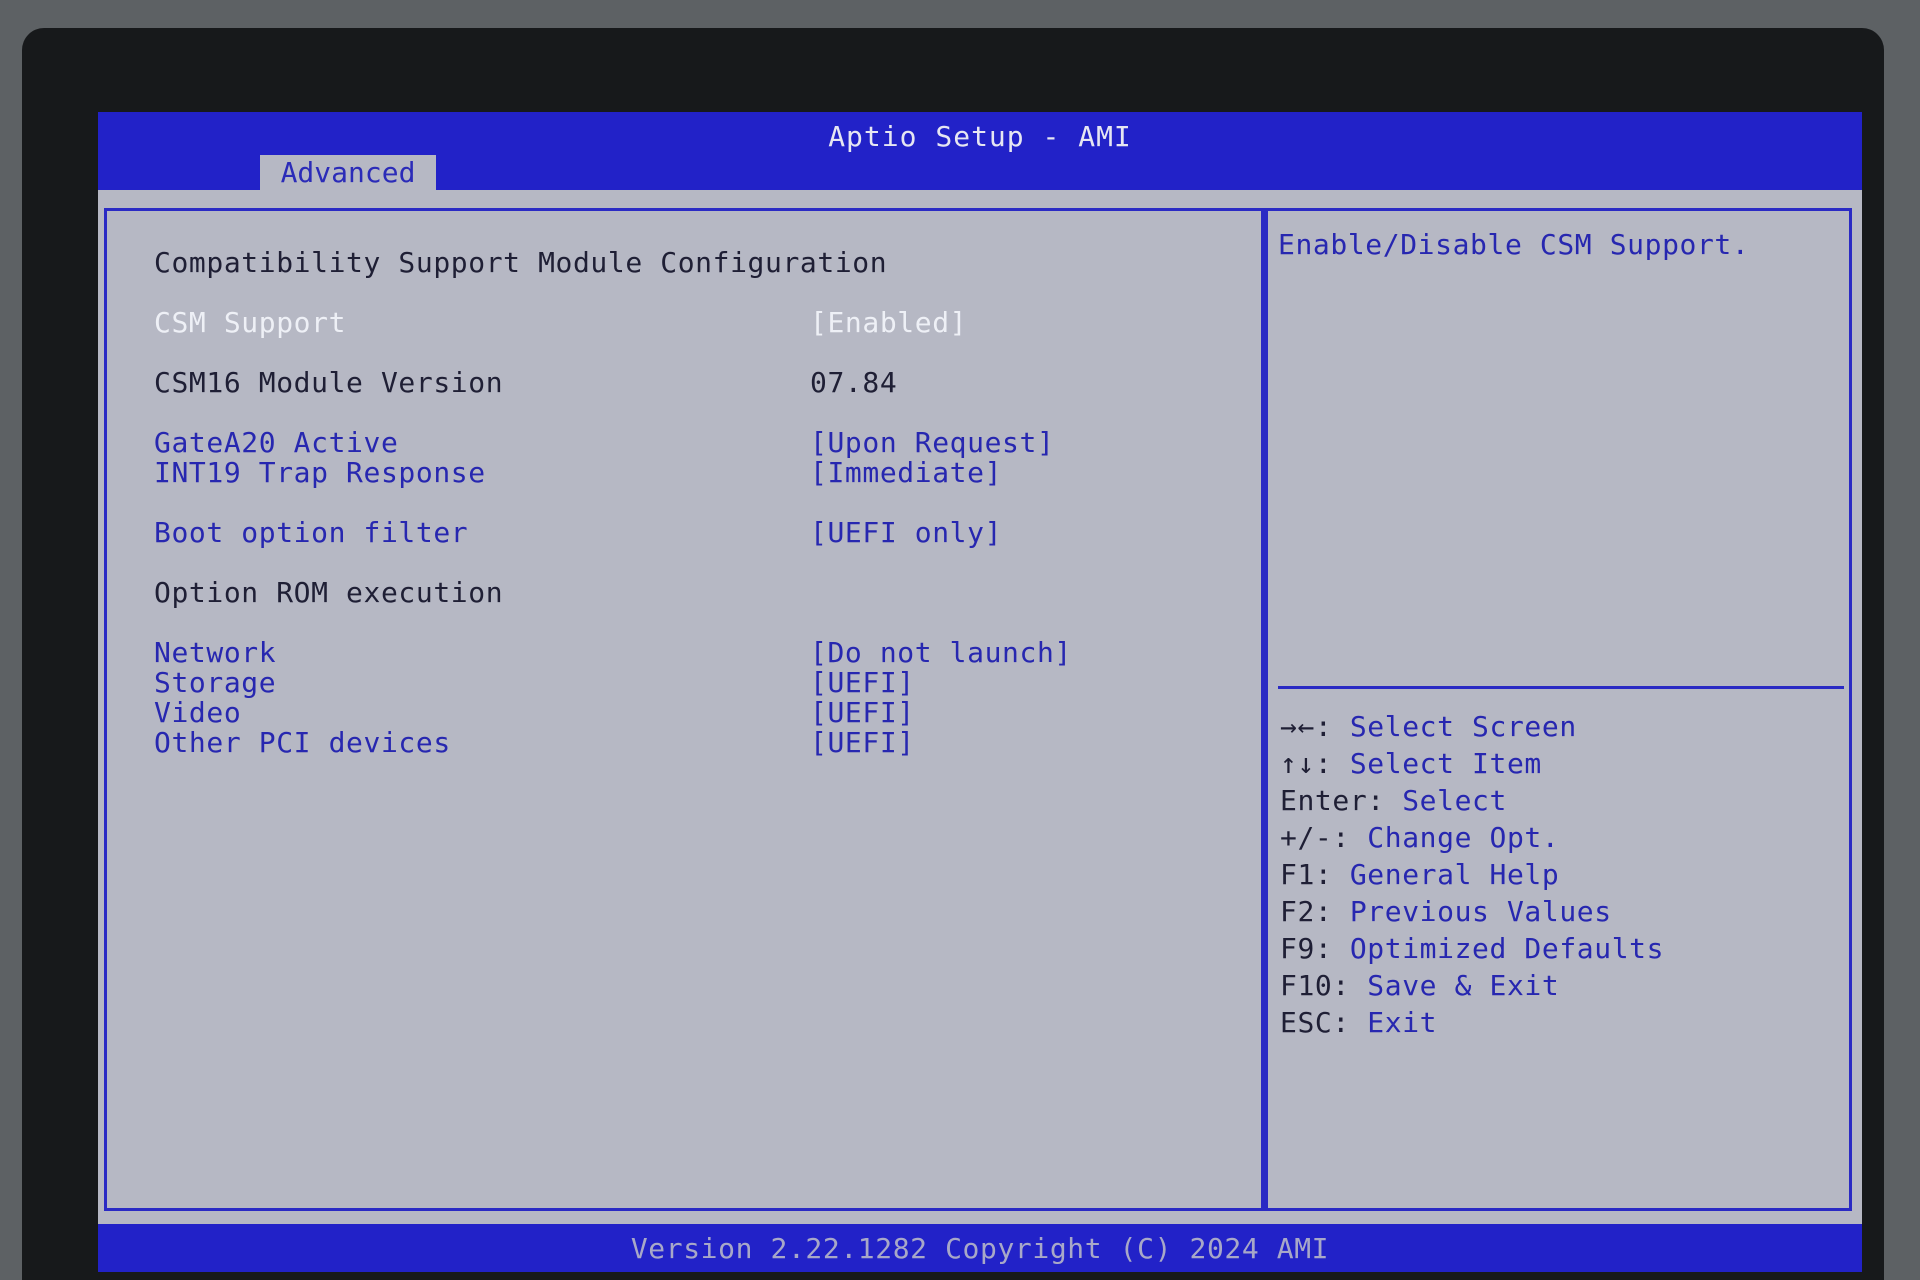 The height and width of the screenshot is (1280, 1920). I want to click on key-legend-item: F9: Optimized Defaults, so click(1472, 950).